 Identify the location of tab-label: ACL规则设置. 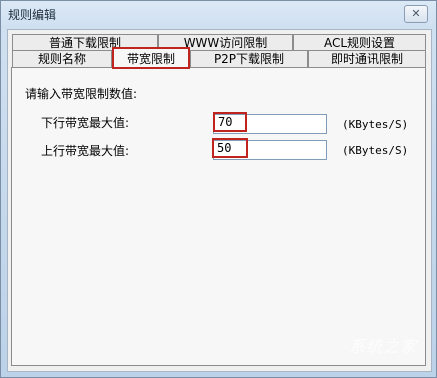
(359, 43).